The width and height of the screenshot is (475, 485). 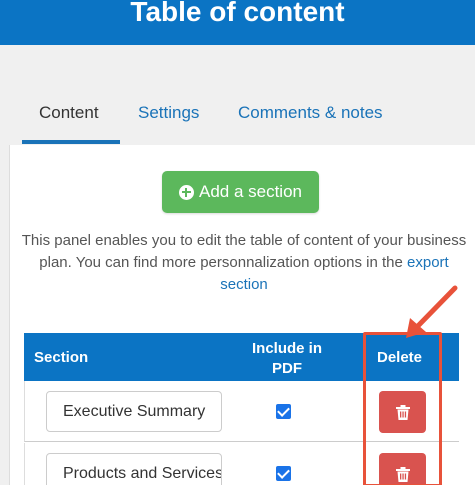 I want to click on add-section-button: Add a section, so click(x=240, y=192).